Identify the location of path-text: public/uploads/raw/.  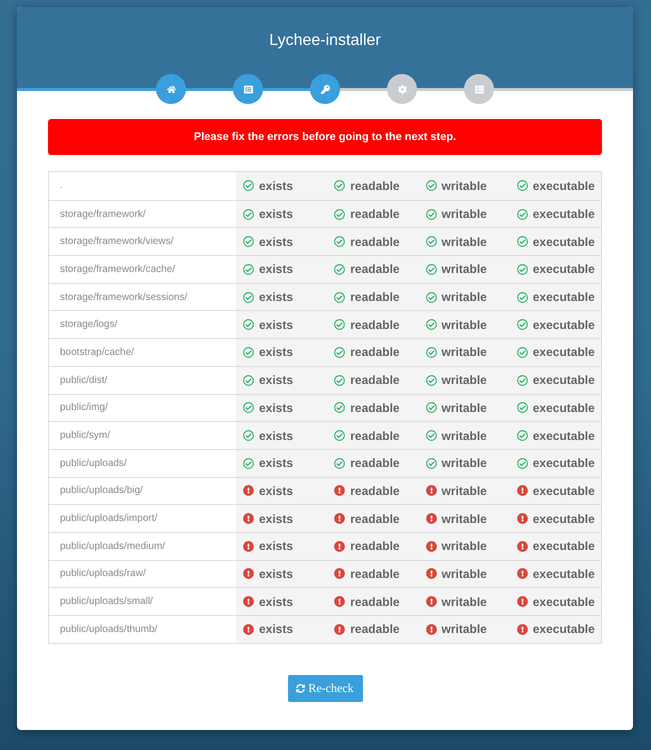
(103, 574).